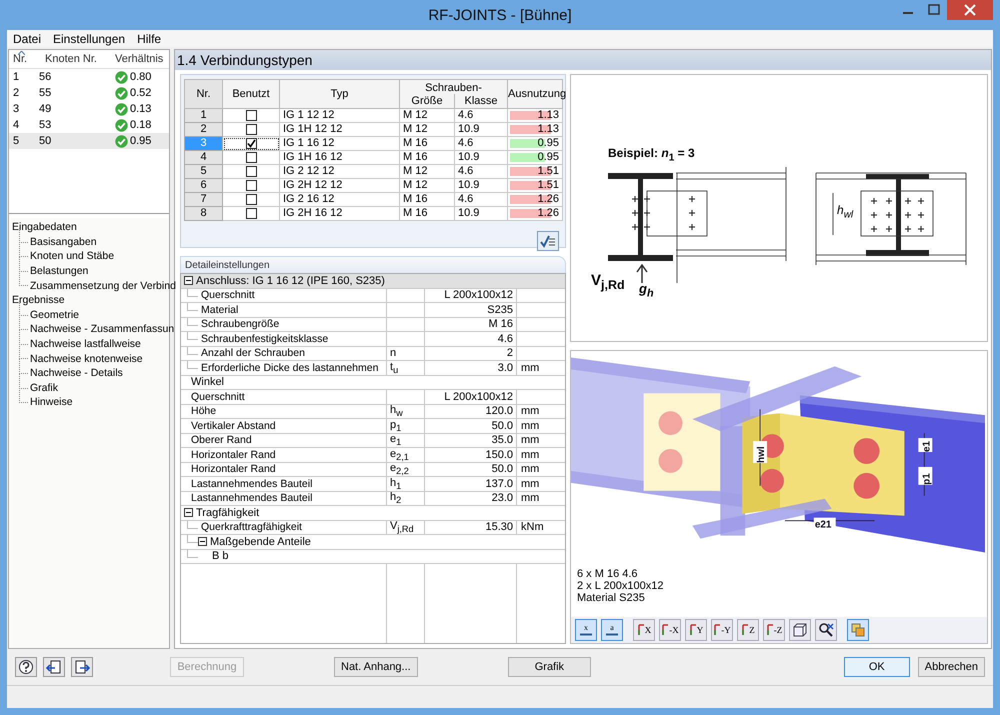  What do you see at coordinates (89, 141) in the screenshot?
I see `node-row: 5 50 0.95` at bounding box center [89, 141].